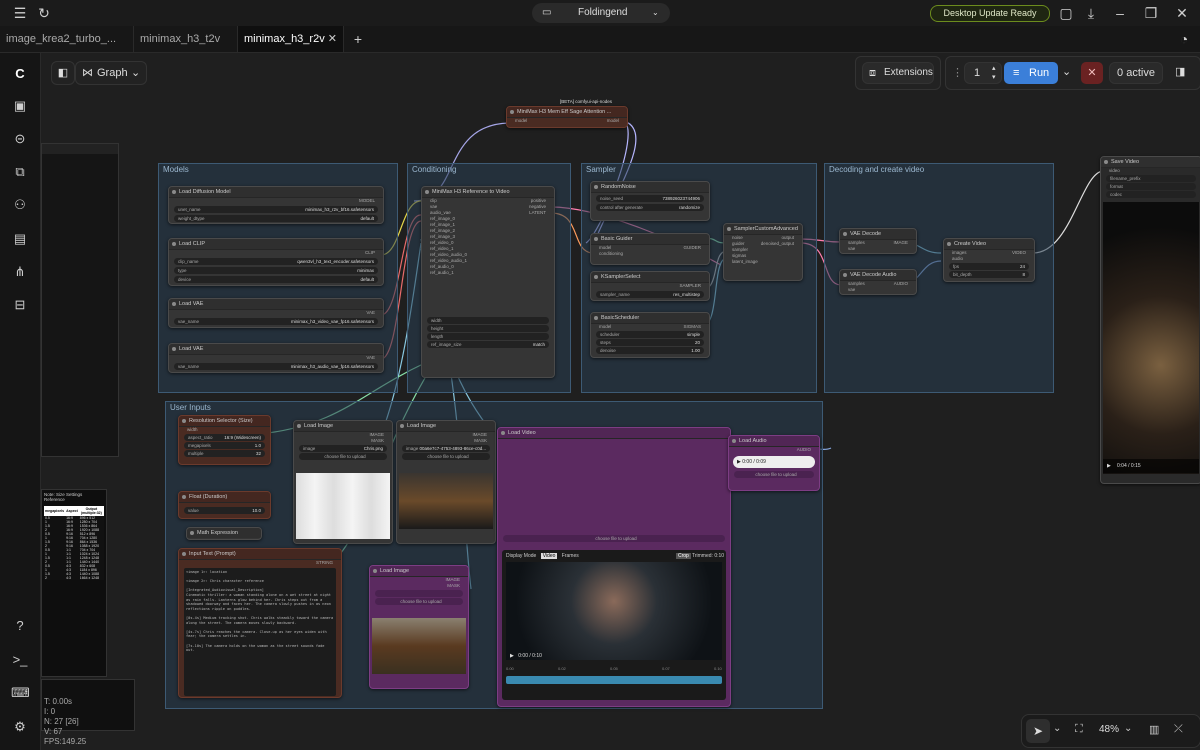 This screenshot has height=750, width=1200. Describe the element at coordinates (1151, 338) in the screenshot. I see `output-video-preview` at that location.